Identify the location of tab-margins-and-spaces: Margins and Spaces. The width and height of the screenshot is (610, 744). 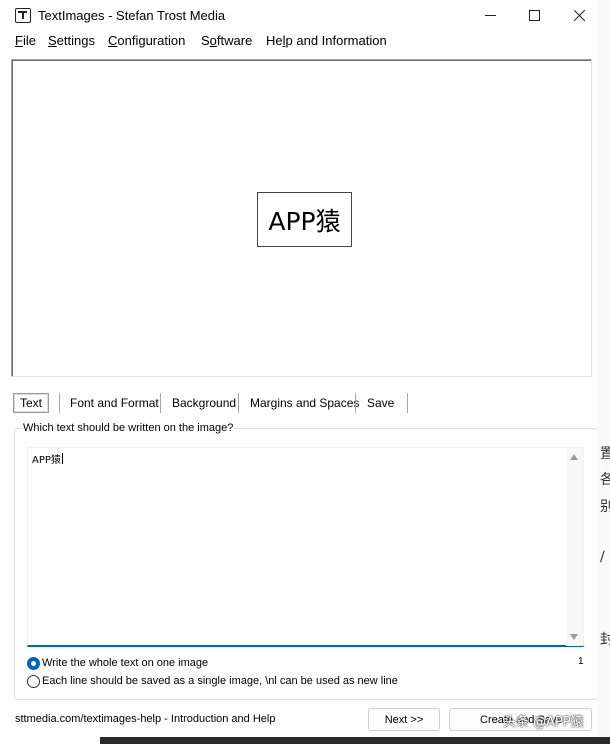
(304, 403).